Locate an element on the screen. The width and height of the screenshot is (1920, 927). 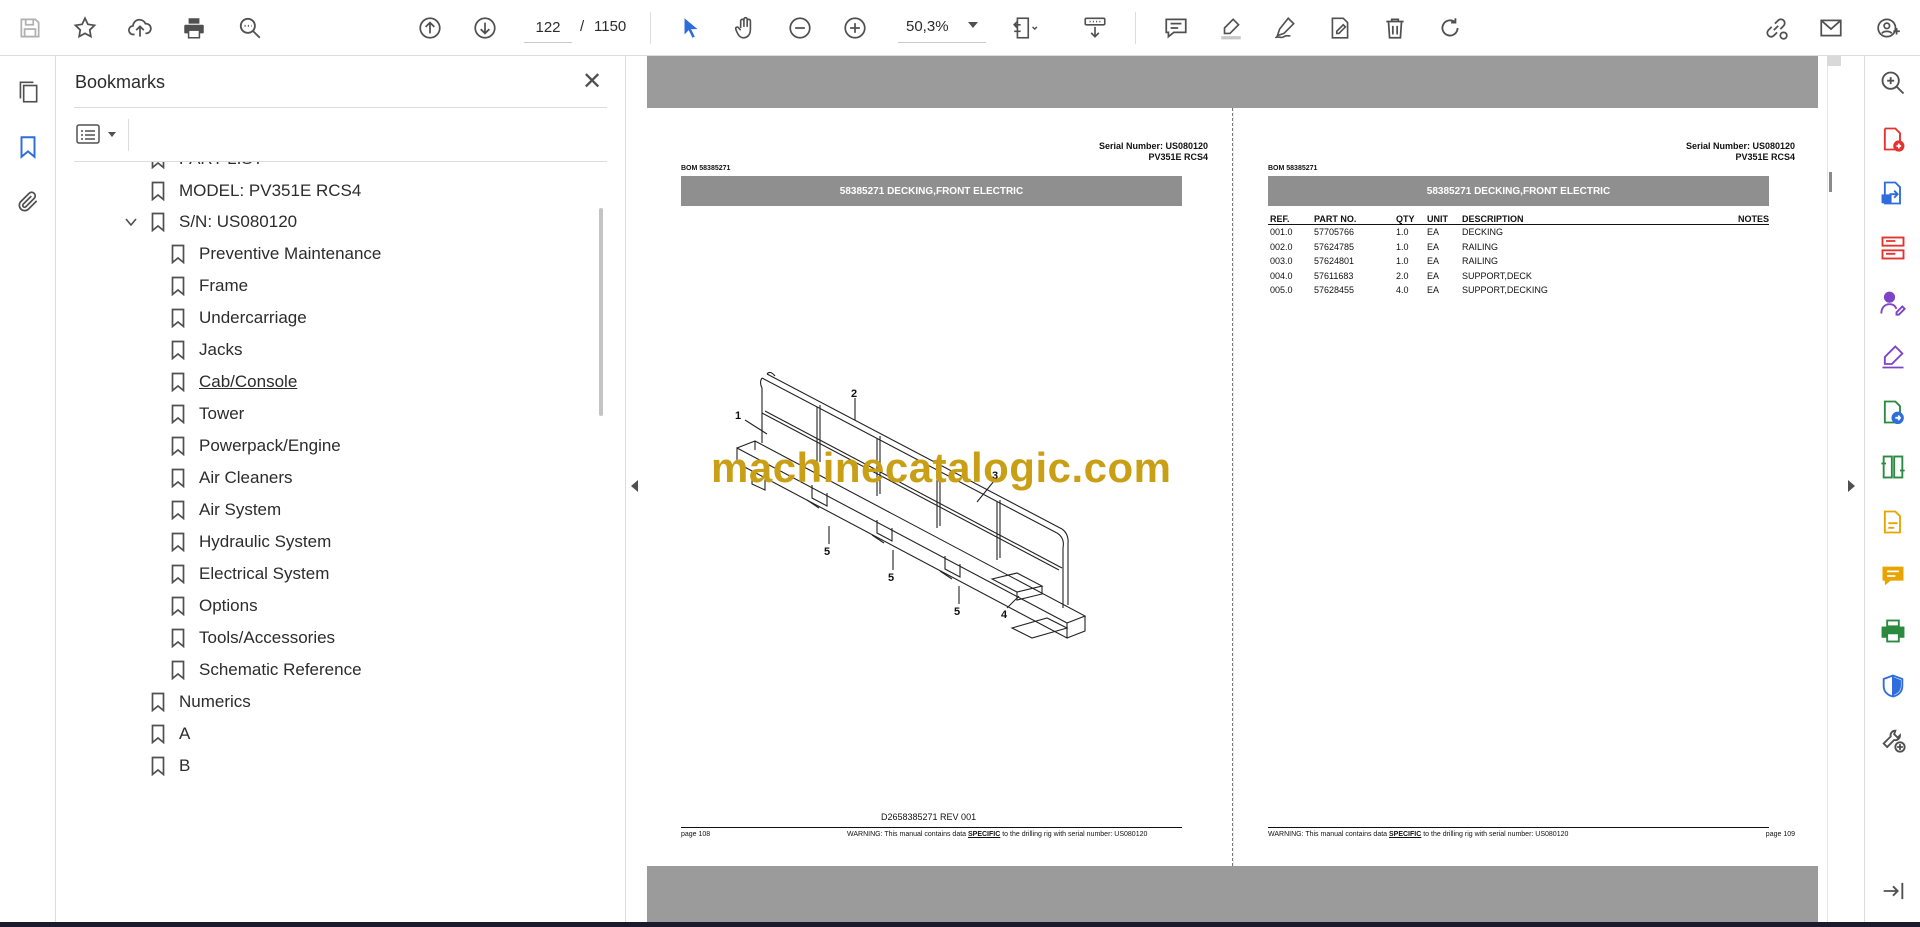
bookmark-item: Tools/Accessories is located at coordinates (253, 638).